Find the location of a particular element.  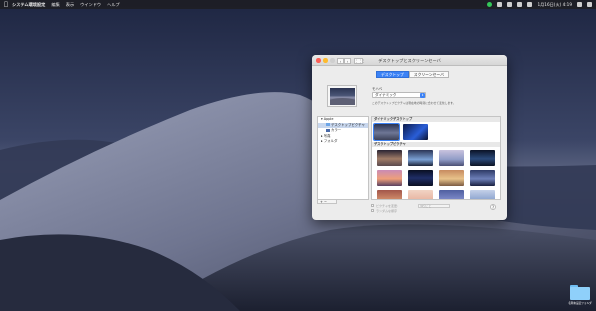

add-remove-buttons: + − is located at coordinates (327, 201).